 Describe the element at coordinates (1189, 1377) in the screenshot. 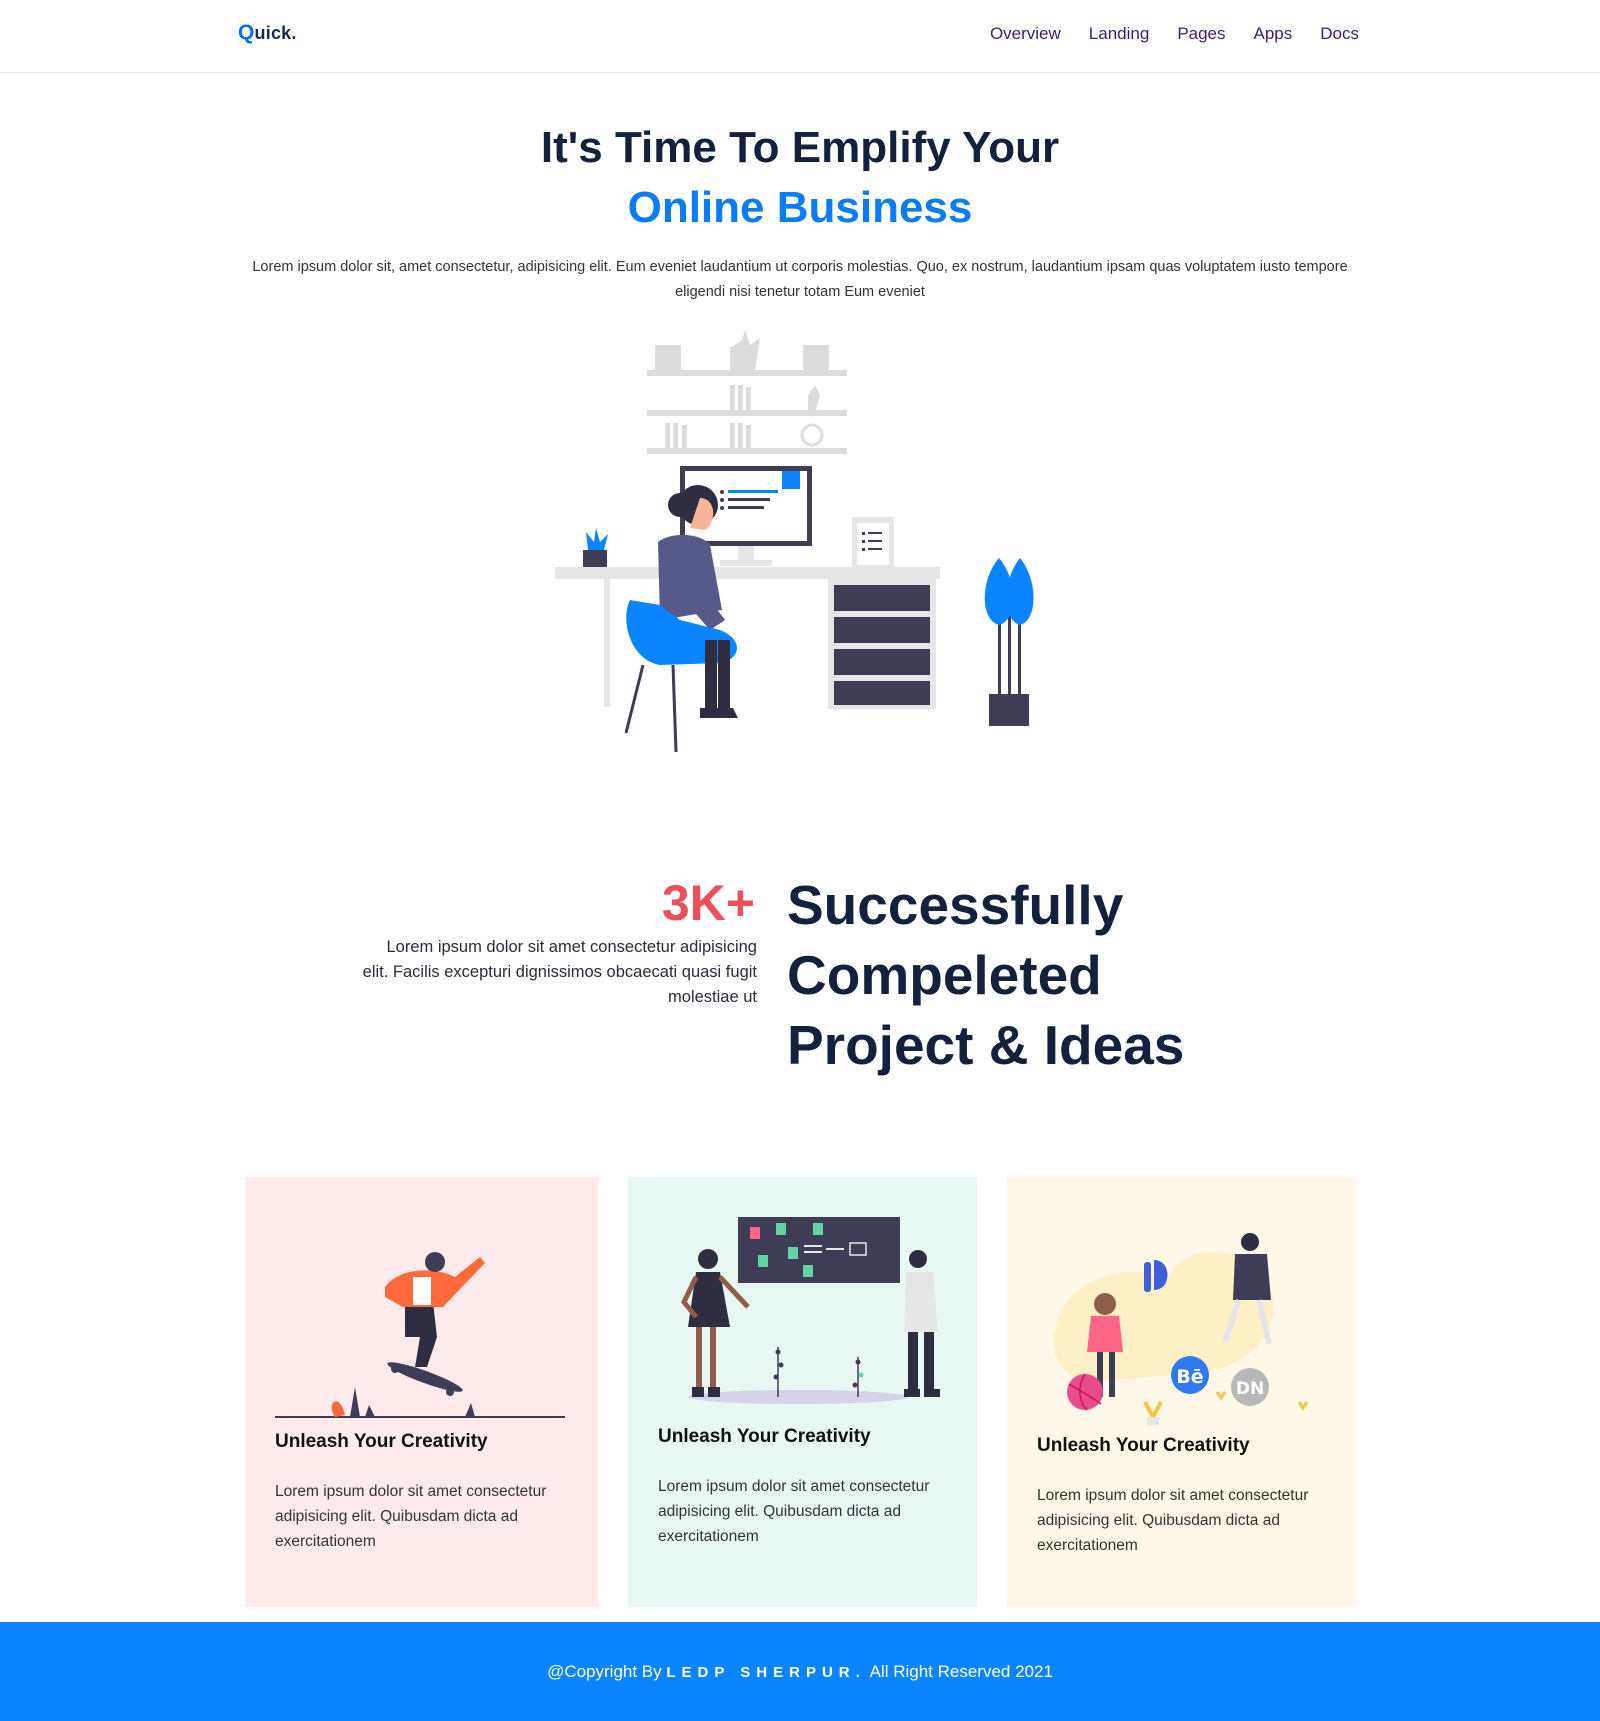

I see `behance-badge-text: Bē` at that location.